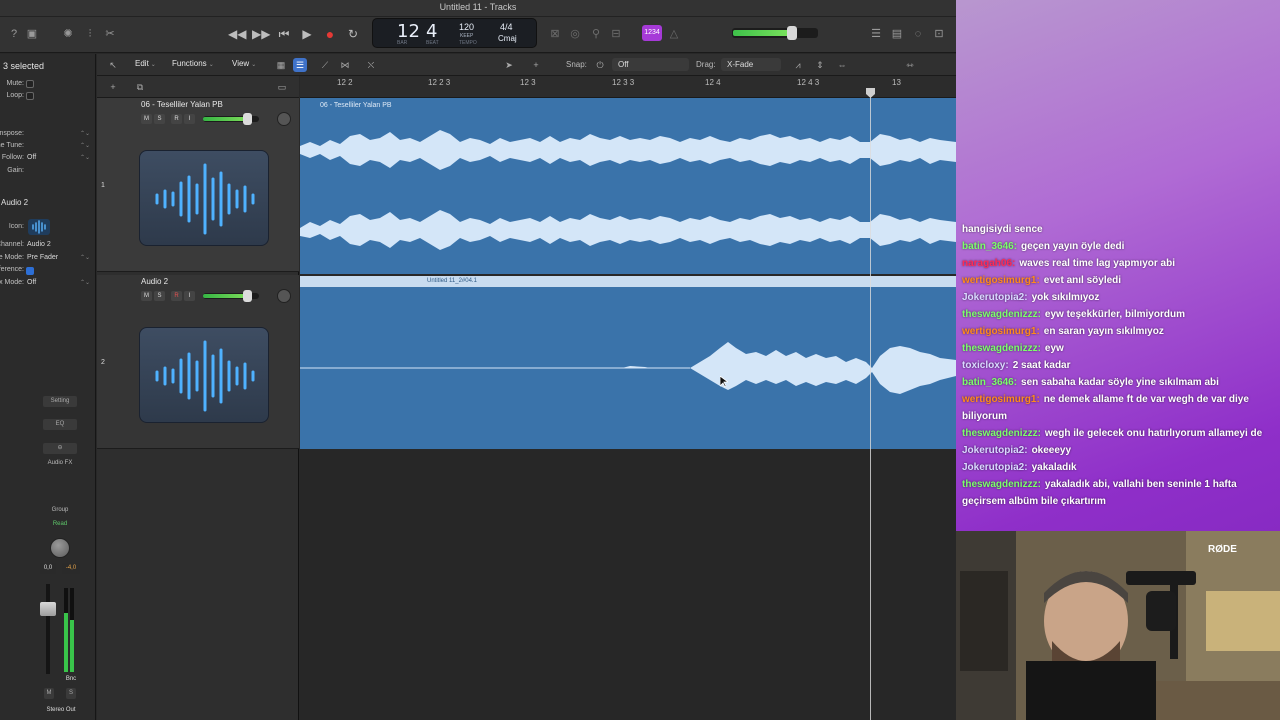 The height and width of the screenshot is (720, 1280). Describe the element at coordinates (60, 510) in the screenshot. I see `group-label: Group` at that location.